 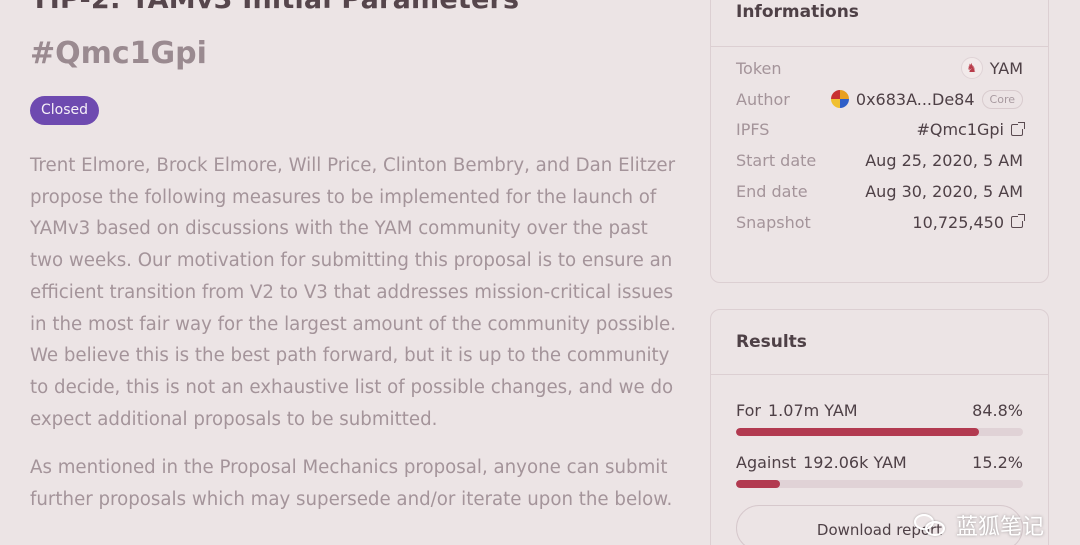 I want to click on against-percent: 15.2%, so click(x=997, y=462).